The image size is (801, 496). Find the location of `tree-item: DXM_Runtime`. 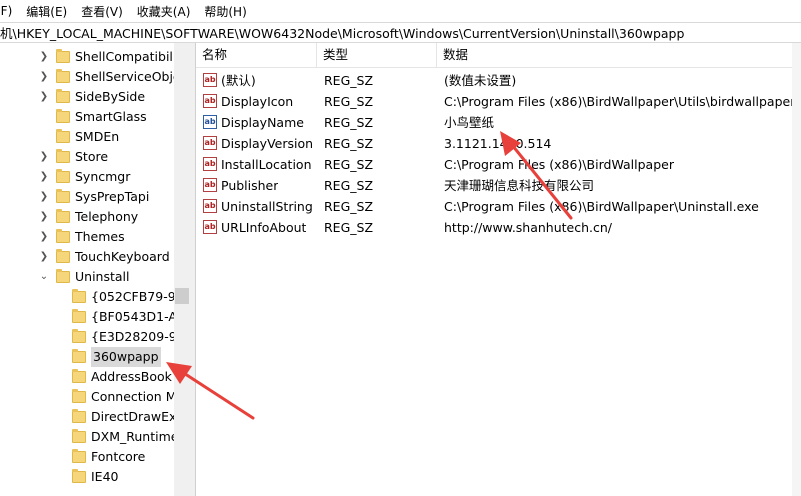

tree-item: DXM_Runtime is located at coordinates (116, 437).